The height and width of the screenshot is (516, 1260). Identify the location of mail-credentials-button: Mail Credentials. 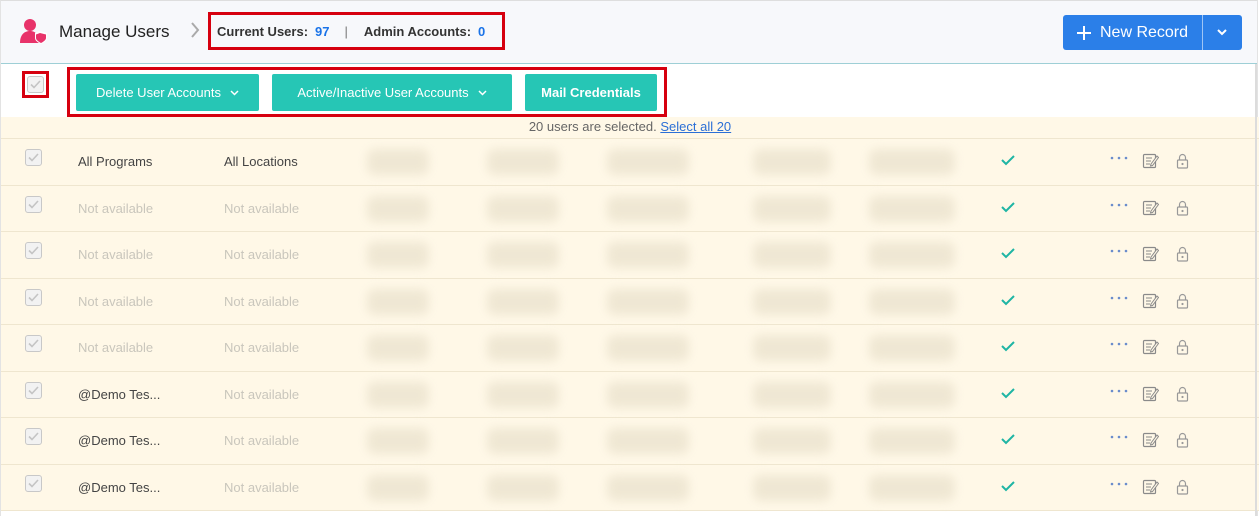
(591, 92).